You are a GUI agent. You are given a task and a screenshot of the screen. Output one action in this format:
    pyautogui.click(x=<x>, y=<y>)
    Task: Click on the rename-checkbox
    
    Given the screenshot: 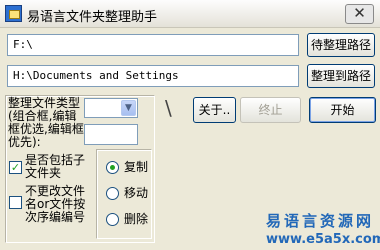 What is the action you would take?
    pyautogui.click(x=15, y=202)
    